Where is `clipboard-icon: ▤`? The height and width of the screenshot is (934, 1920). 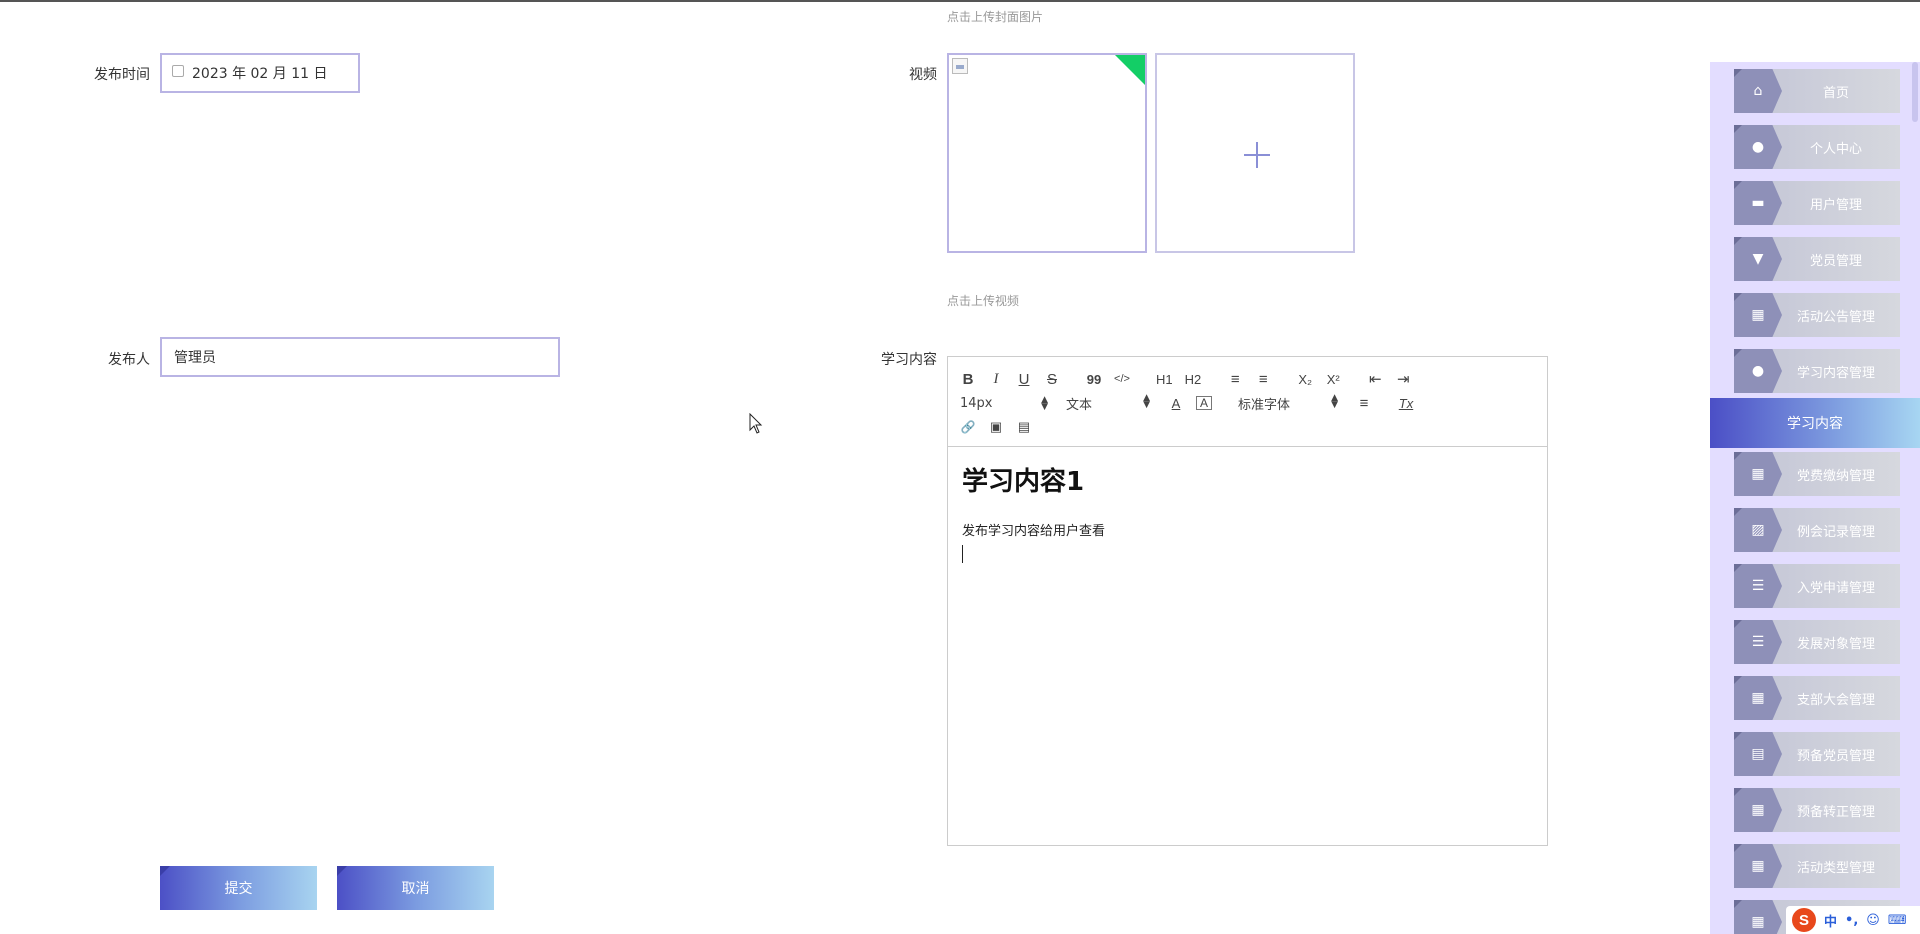
clipboard-icon: ▤ is located at coordinates (1758, 754).